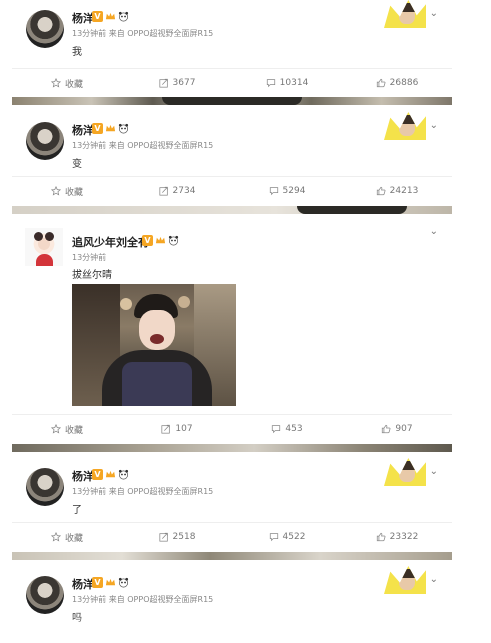  What do you see at coordinates (397, 83) in the screenshot?
I see `like-button: 26886` at bounding box center [397, 83].